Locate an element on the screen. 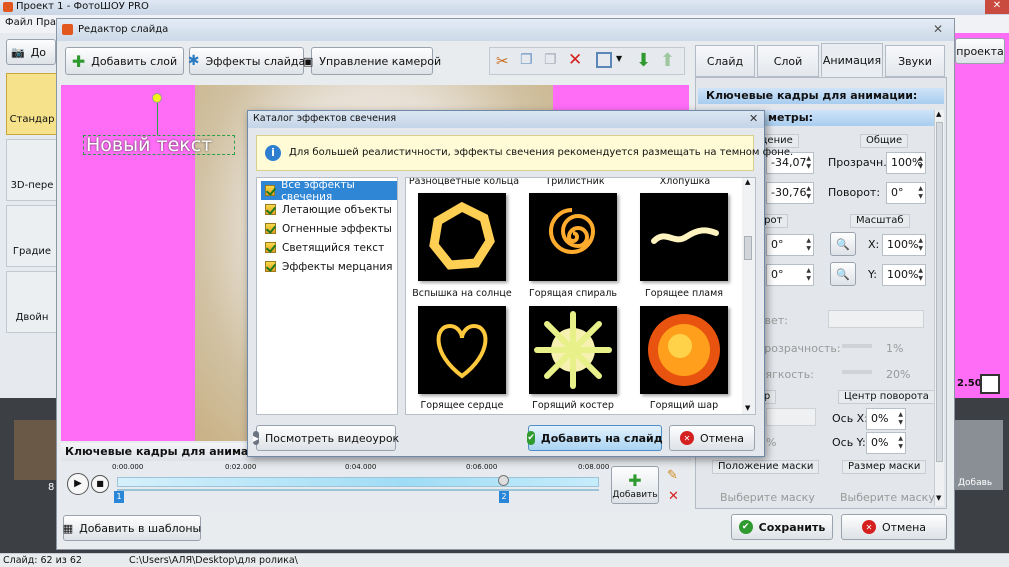 The width and height of the screenshot is (1009, 567). softness-slider is located at coordinates (857, 372).